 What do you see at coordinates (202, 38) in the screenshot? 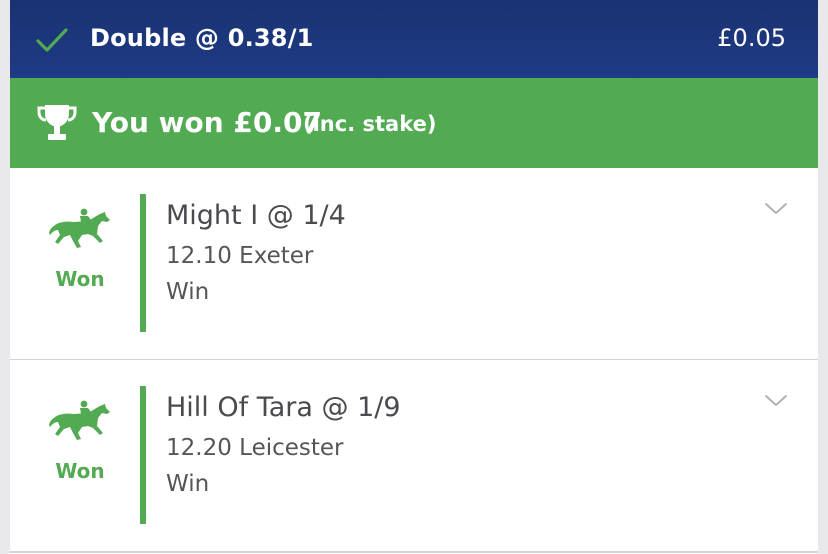
I see `bet-title: Double @ 0.38/1` at bounding box center [202, 38].